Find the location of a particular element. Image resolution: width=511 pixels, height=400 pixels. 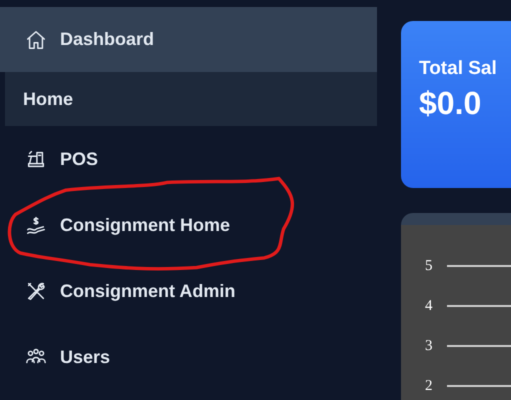

sidebar-link: Consignment Home is located at coordinates (145, 225).